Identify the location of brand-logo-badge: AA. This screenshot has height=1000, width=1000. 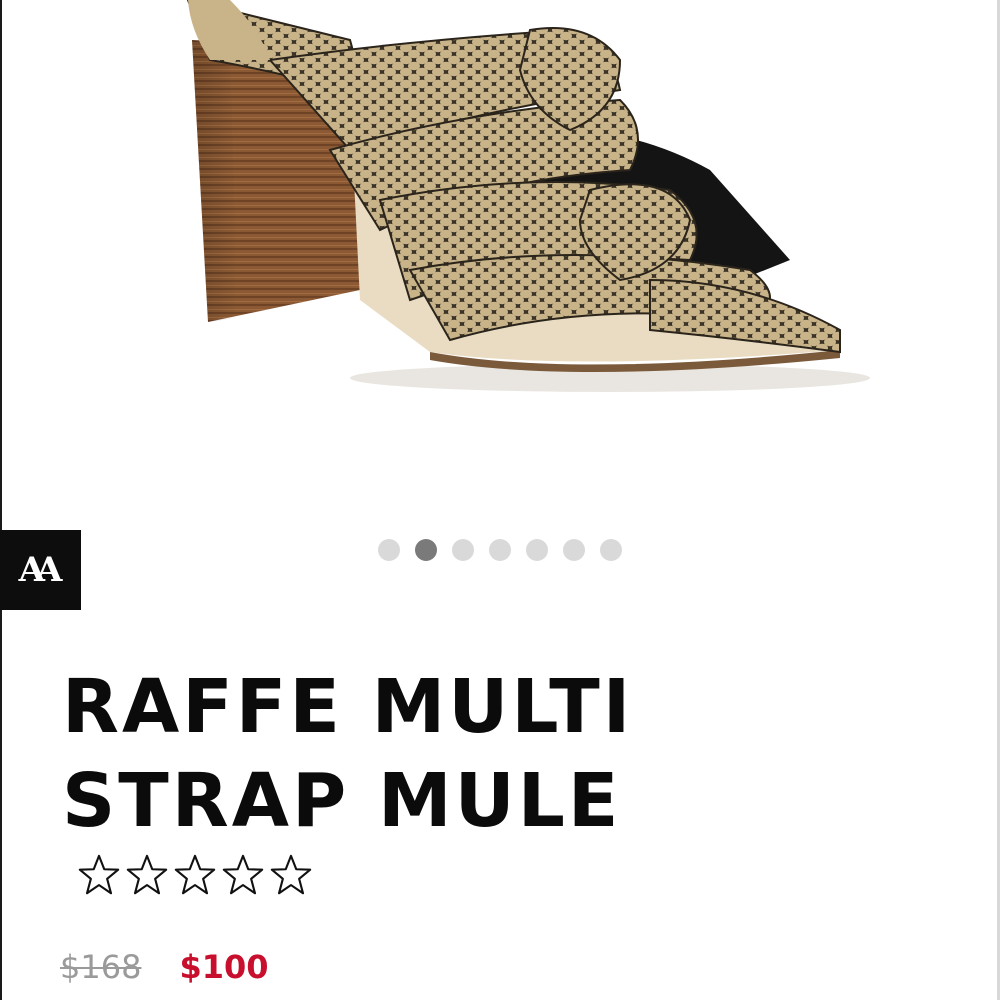
(40, 570).